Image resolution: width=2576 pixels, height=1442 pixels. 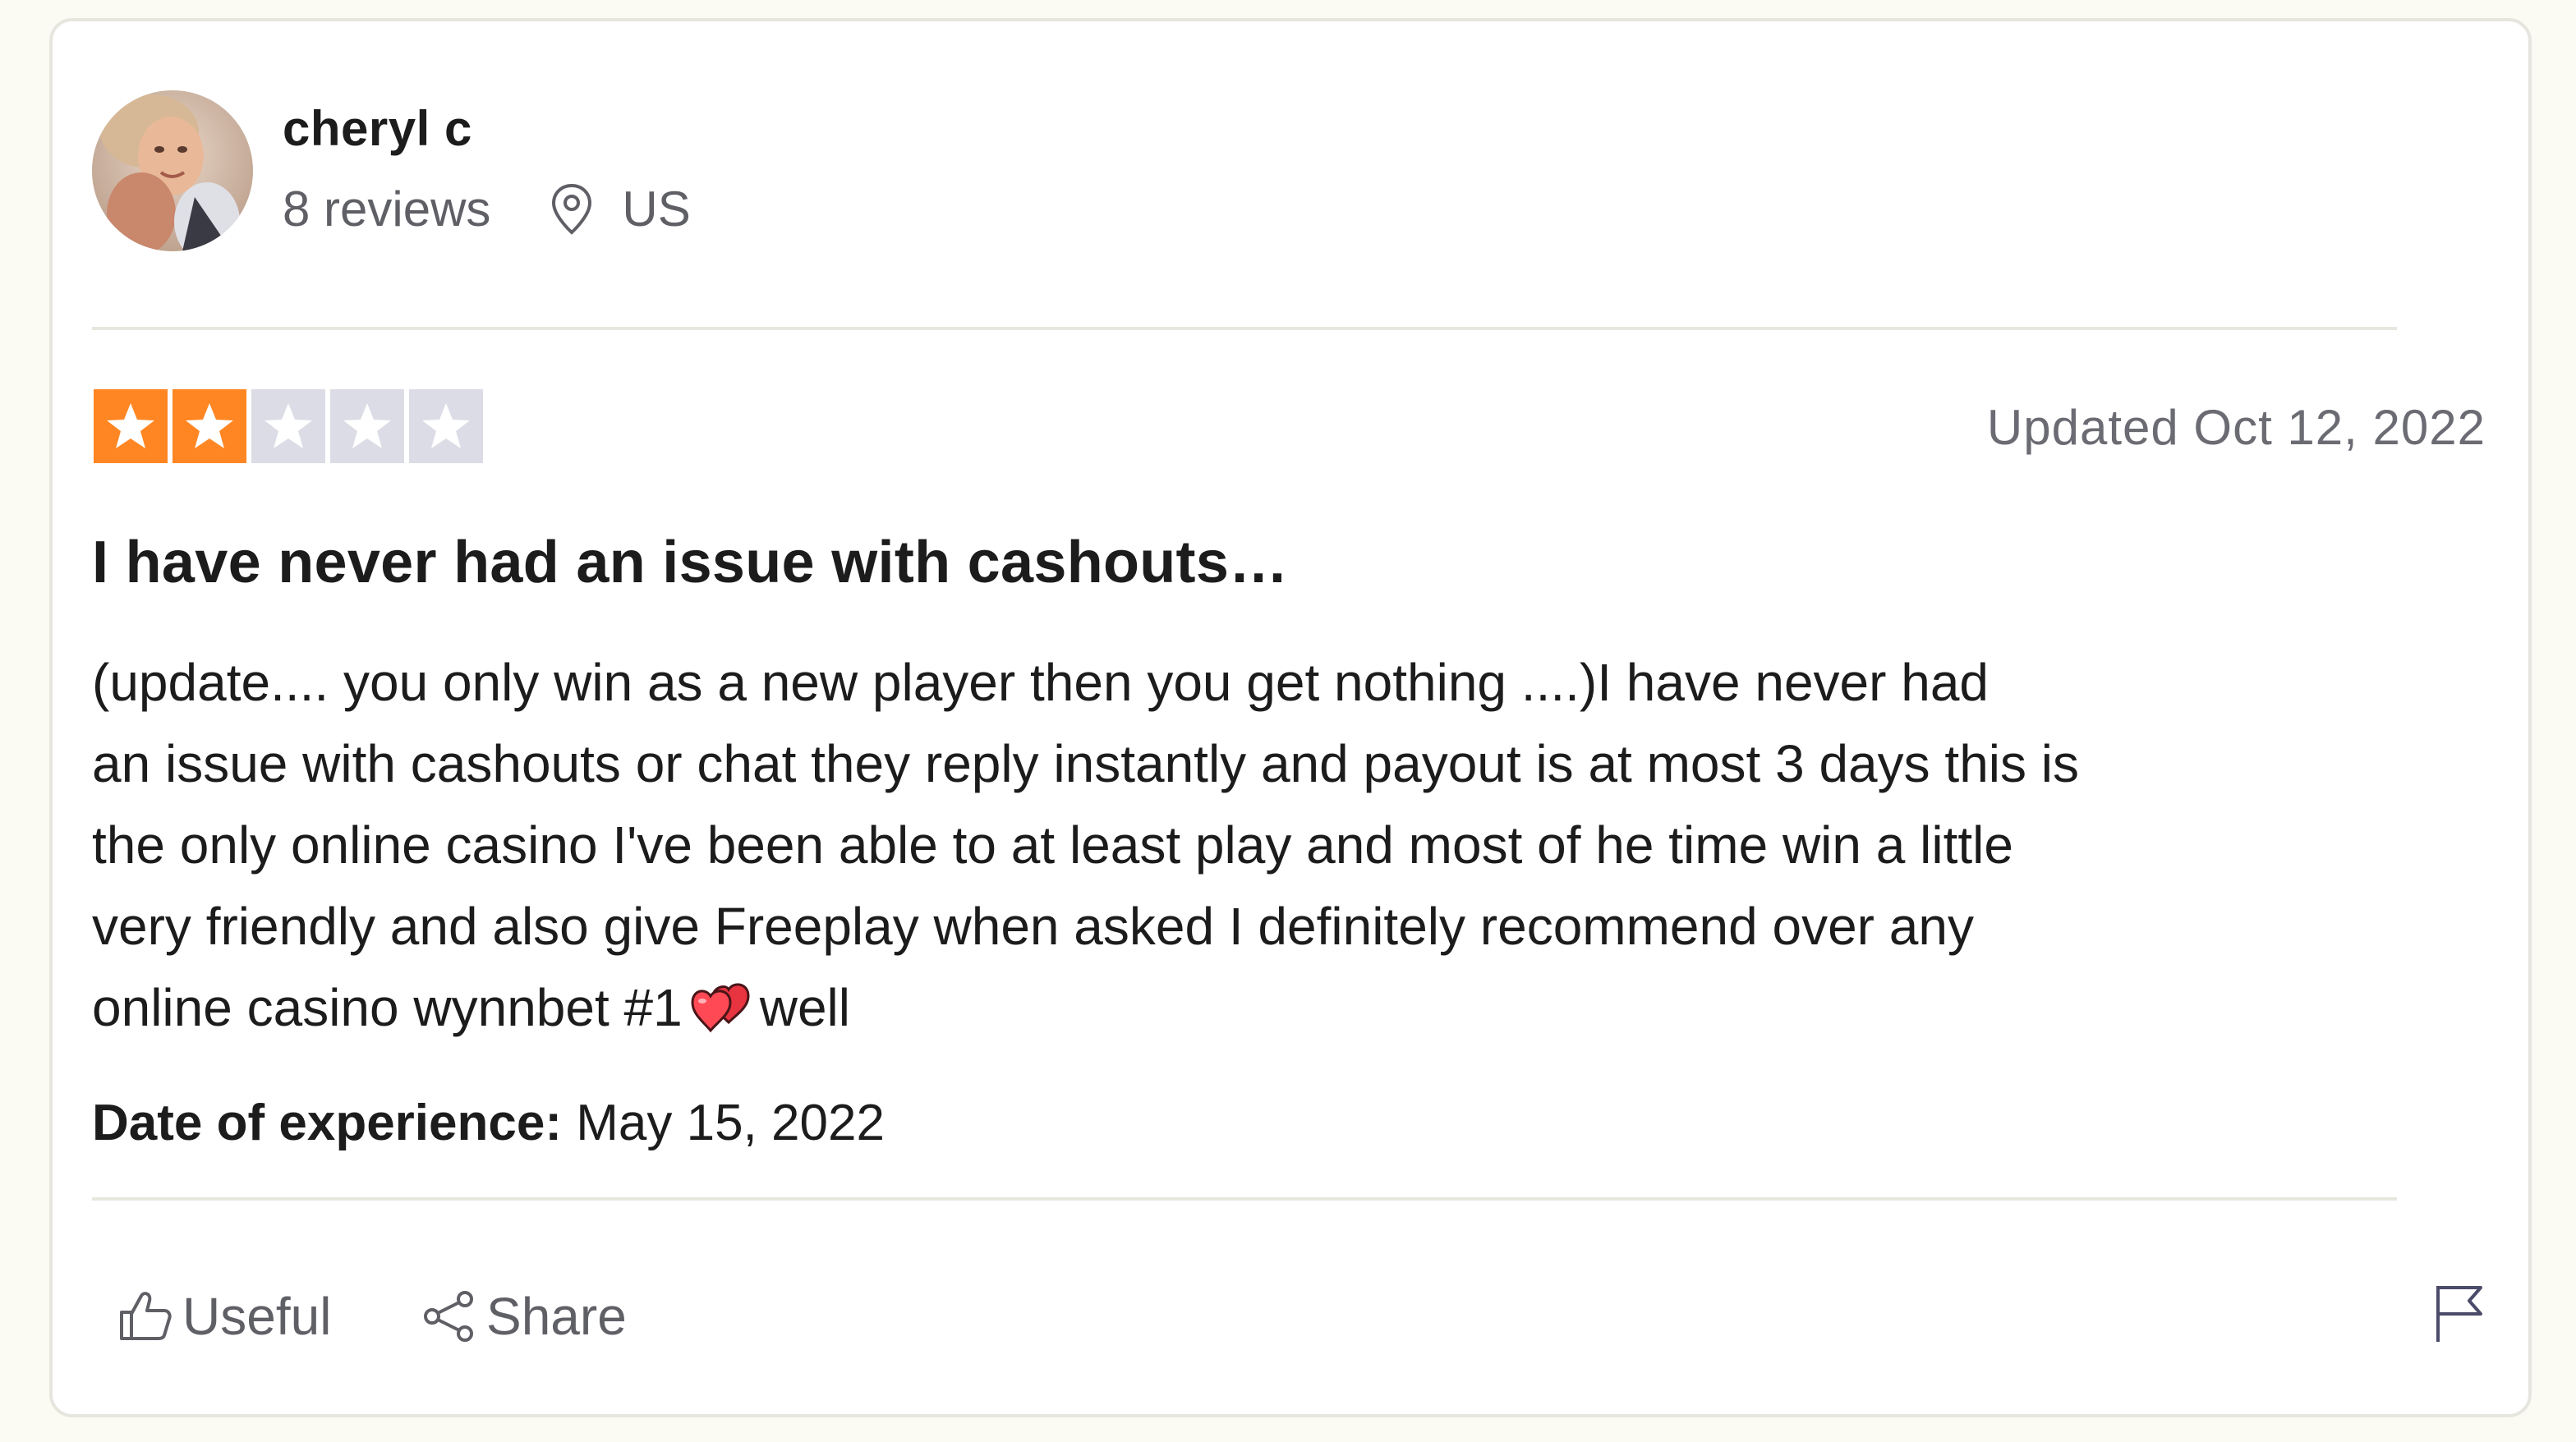 I want to click on header-divider, so click(x=1244, y=328).